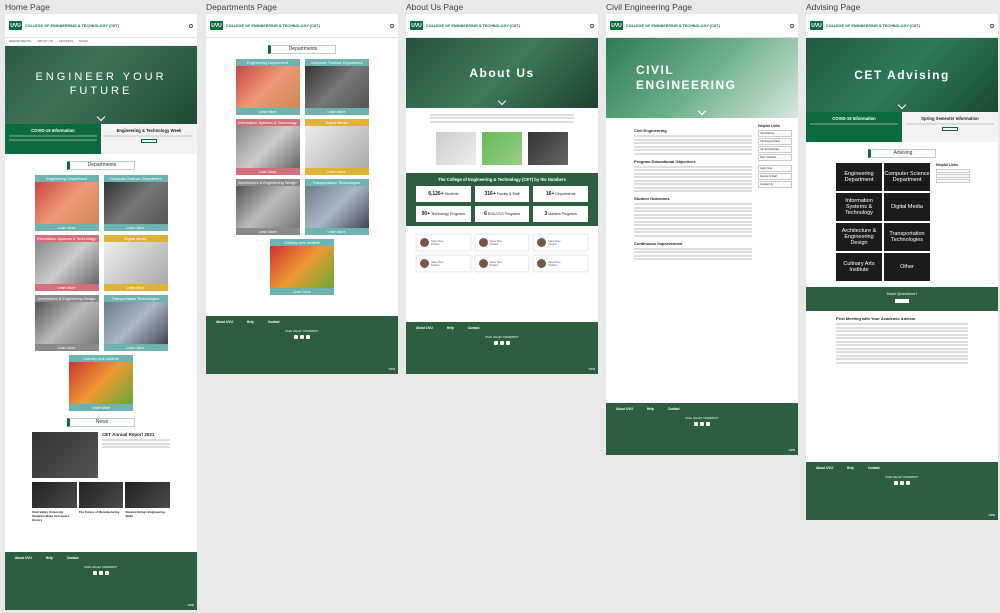 The image size is (1000, 613). I want to click on news-item: Student Brings Engineering Skills, so click(148, 502).